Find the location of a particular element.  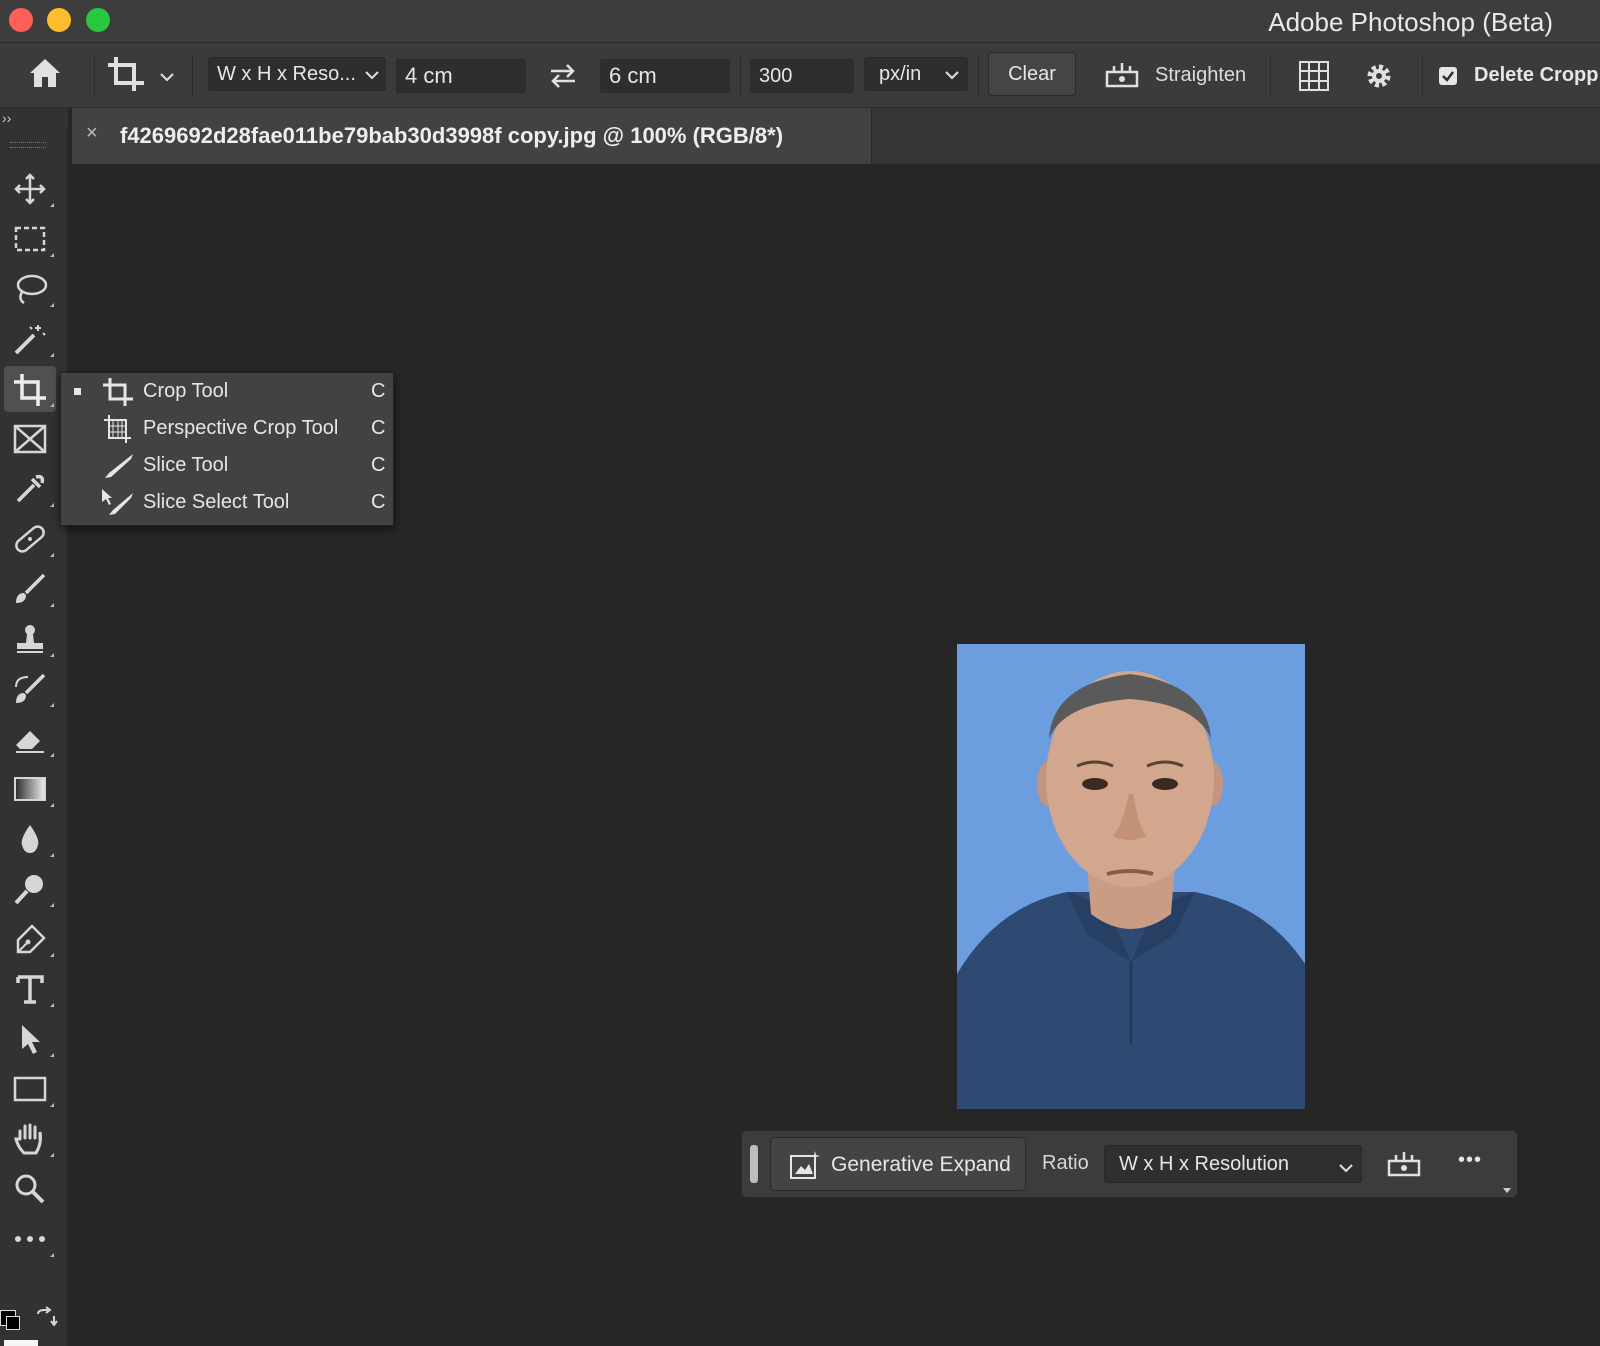

clone-stamp-tool is located at coordinates (30, 639).